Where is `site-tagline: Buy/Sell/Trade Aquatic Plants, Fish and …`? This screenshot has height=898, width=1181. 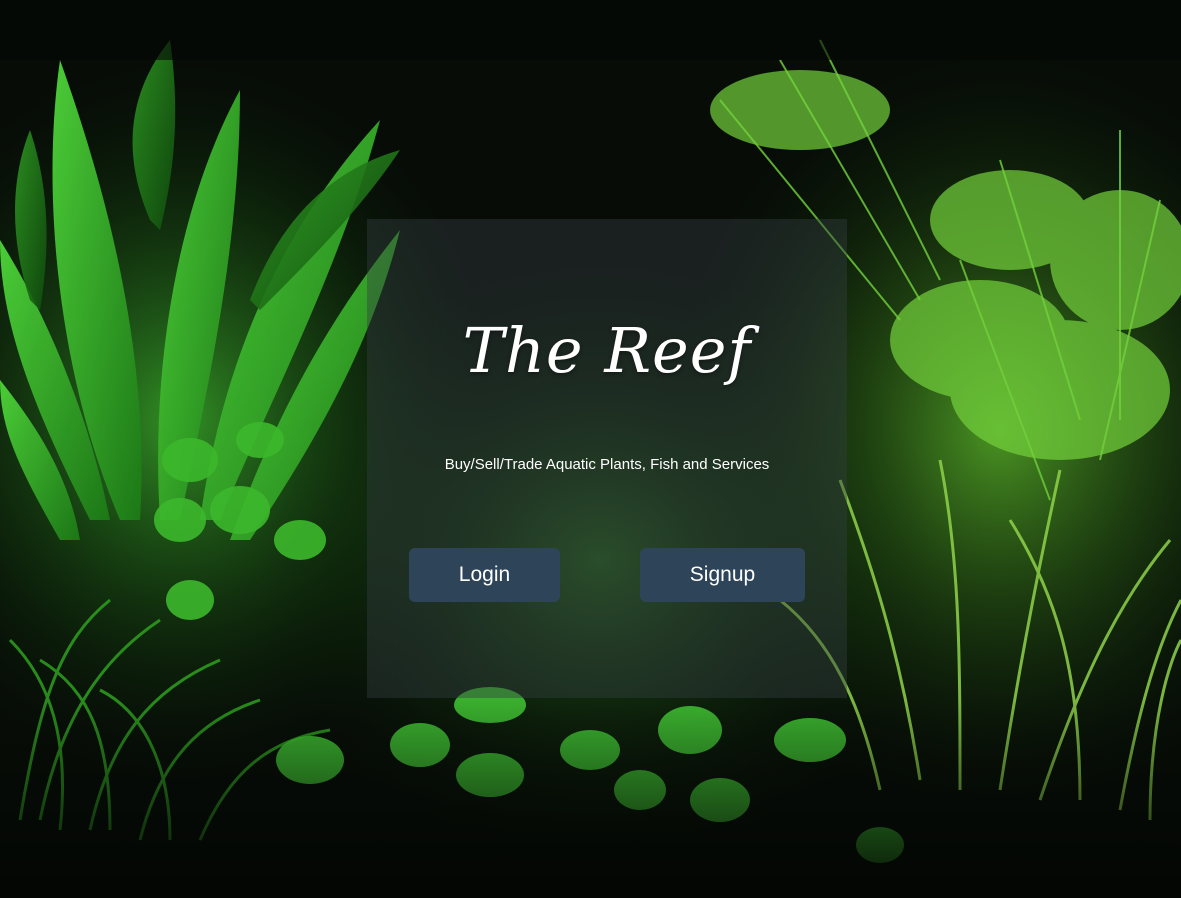
site-tagline: Buy/Sell/Trade Aquatic Plants, Fish and … is located at coordinates (607, 464).